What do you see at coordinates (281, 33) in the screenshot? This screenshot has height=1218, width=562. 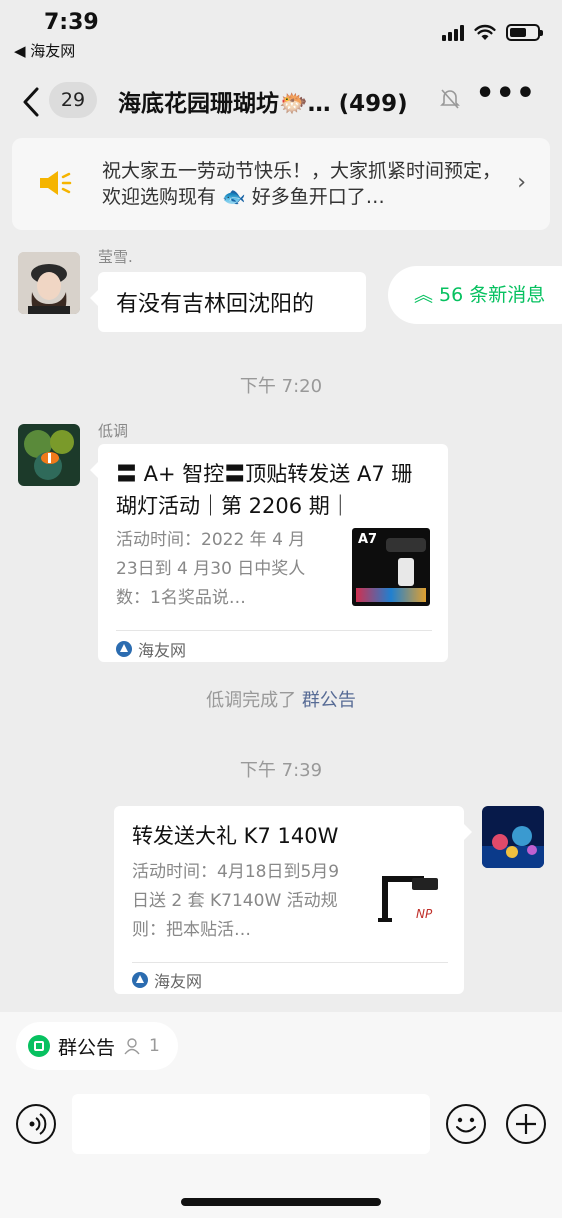 I see `status-bar: 7:39 ◀ 海友网` at bounding box center [281, 33].